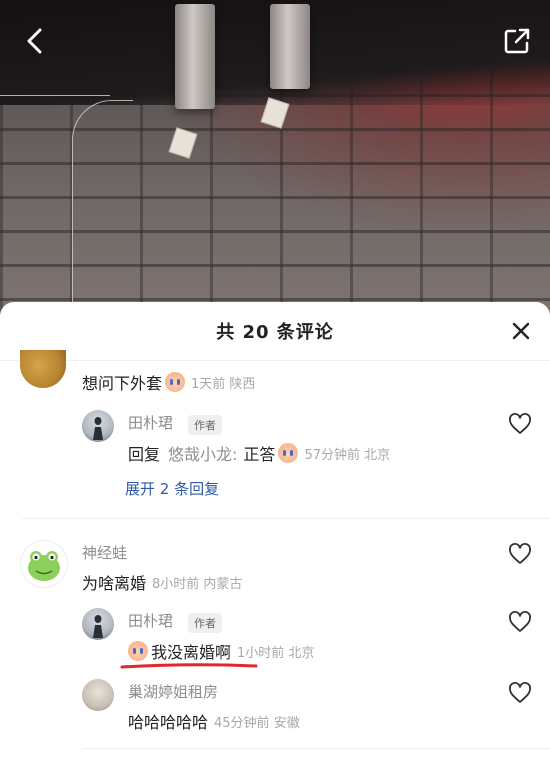 The image size is (550, 757). I want to click on reply-meta: 57分钟前 北京, so click(347, 455).